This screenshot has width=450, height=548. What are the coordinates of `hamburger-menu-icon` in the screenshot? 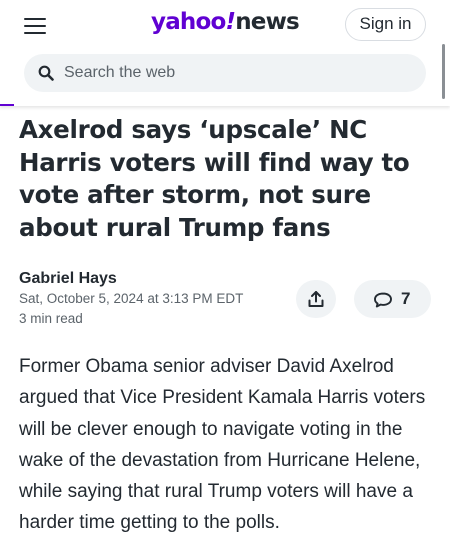 It's located at (36, 26).